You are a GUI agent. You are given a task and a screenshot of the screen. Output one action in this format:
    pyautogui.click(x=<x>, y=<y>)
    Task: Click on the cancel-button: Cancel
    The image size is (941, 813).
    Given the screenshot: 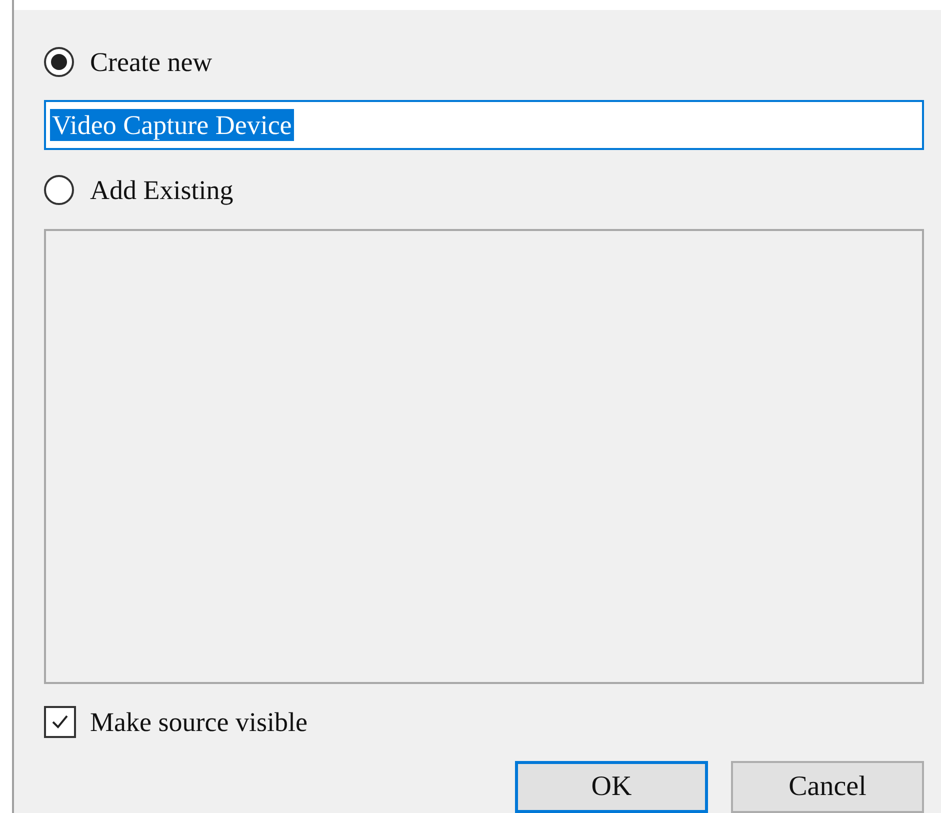 What is the action you would take?
    pyautogui.click(x=827, y=787)
    